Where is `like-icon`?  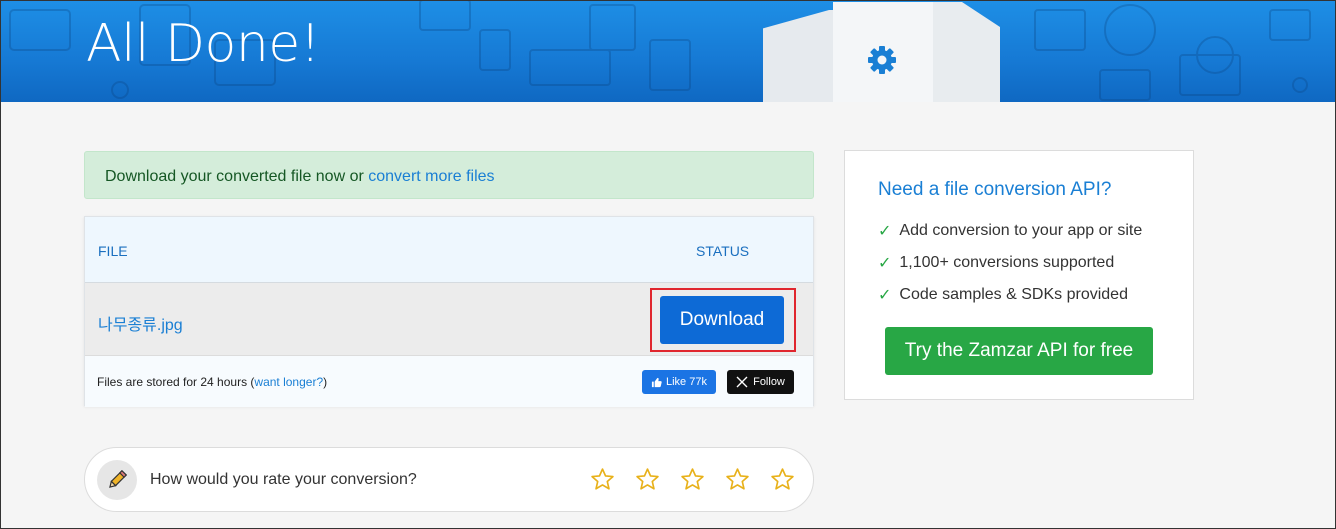
like-icon is located at coordinates (656, 382).